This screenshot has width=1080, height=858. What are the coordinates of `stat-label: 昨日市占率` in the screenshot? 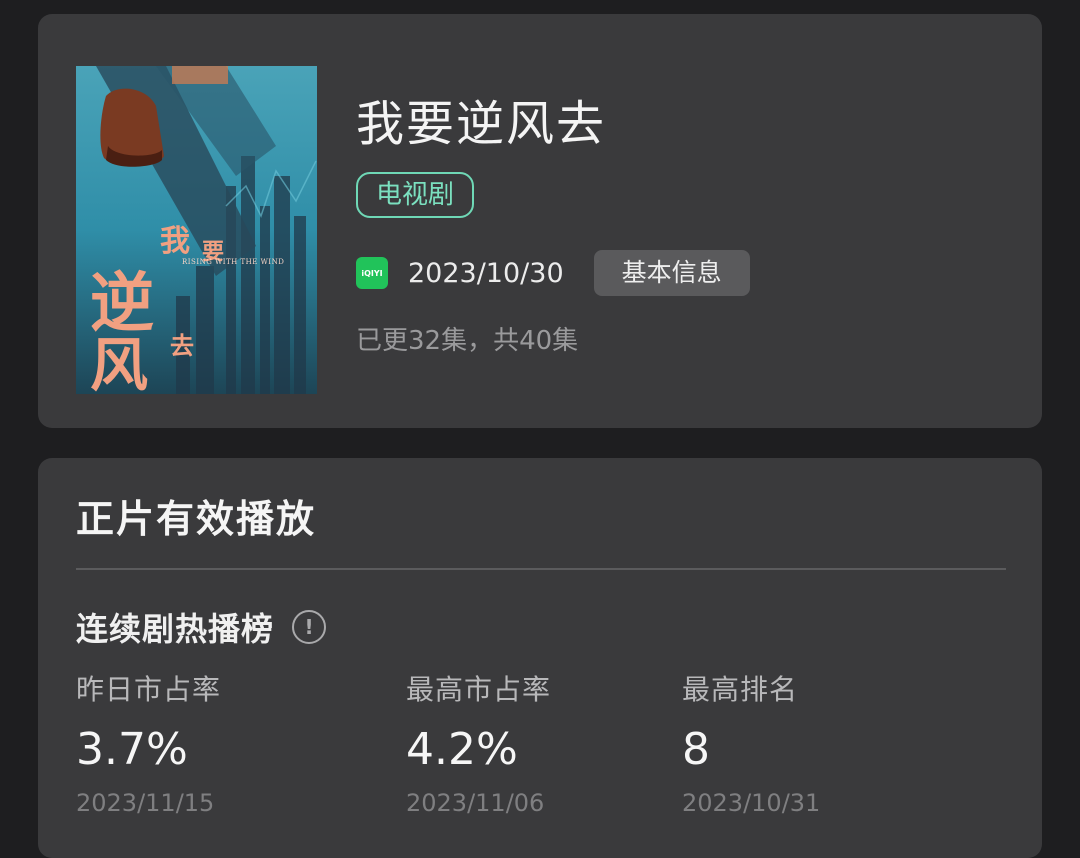 It's located at (149, 689).